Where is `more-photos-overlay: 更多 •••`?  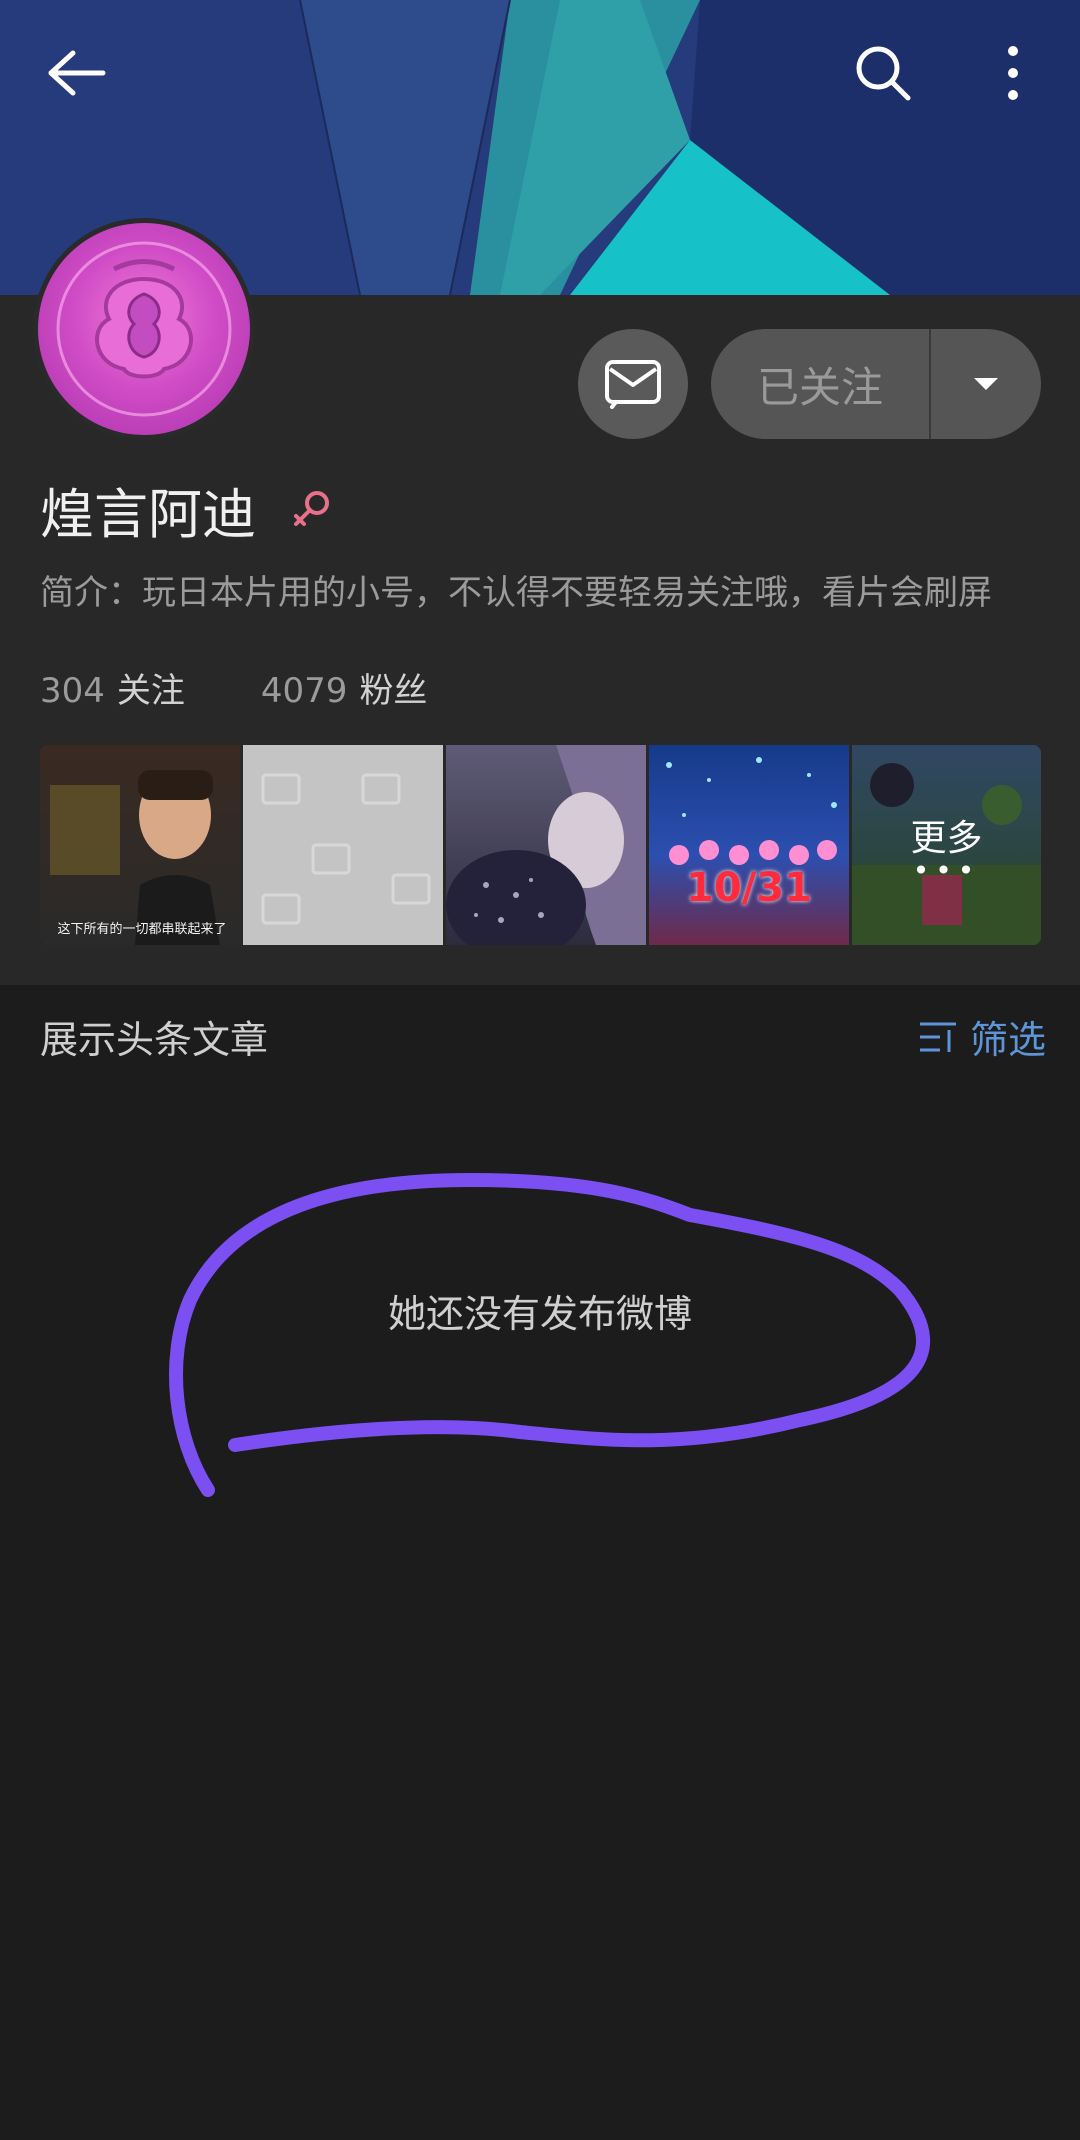
more-photos-overlay: 更多 ••• is located at coordinates (946, 845).